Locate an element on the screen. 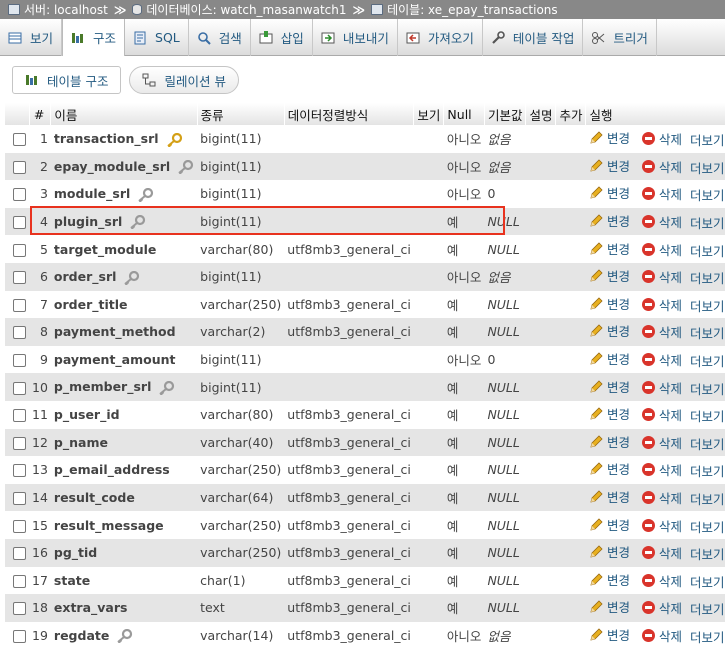 This screenshot has height=651, width=725. column-name: payment_method is located at coordinates (115, 331).